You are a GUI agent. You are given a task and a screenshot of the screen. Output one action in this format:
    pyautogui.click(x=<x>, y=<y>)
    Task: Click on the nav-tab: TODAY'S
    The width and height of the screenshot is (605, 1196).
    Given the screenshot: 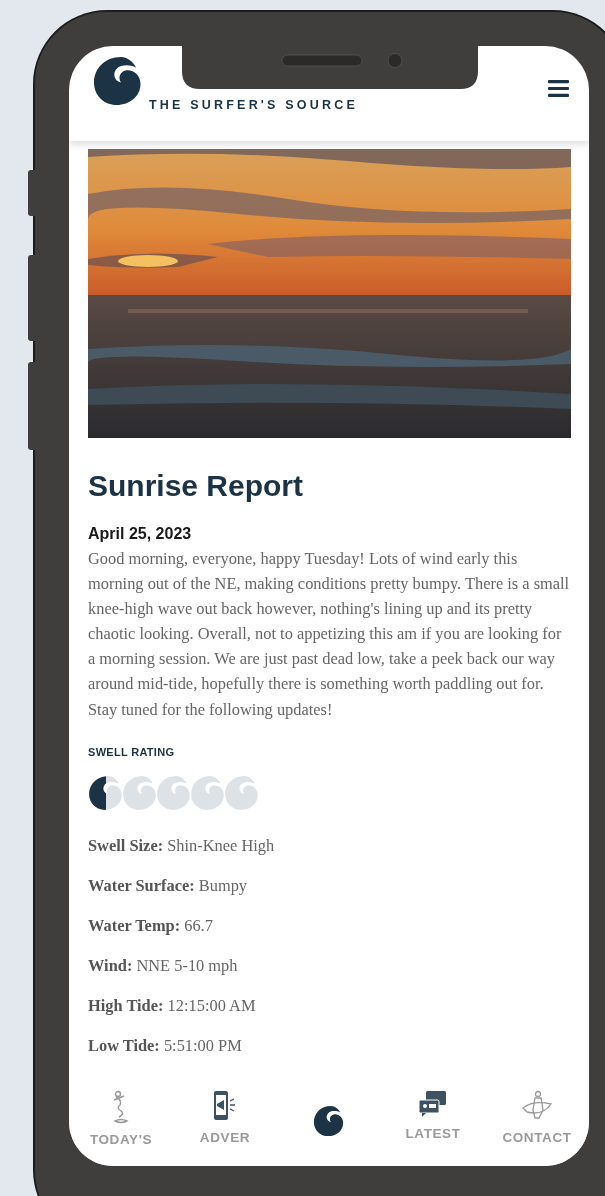 What is the action you would take?
    pyautogui.click(x=121, y=1126)
    